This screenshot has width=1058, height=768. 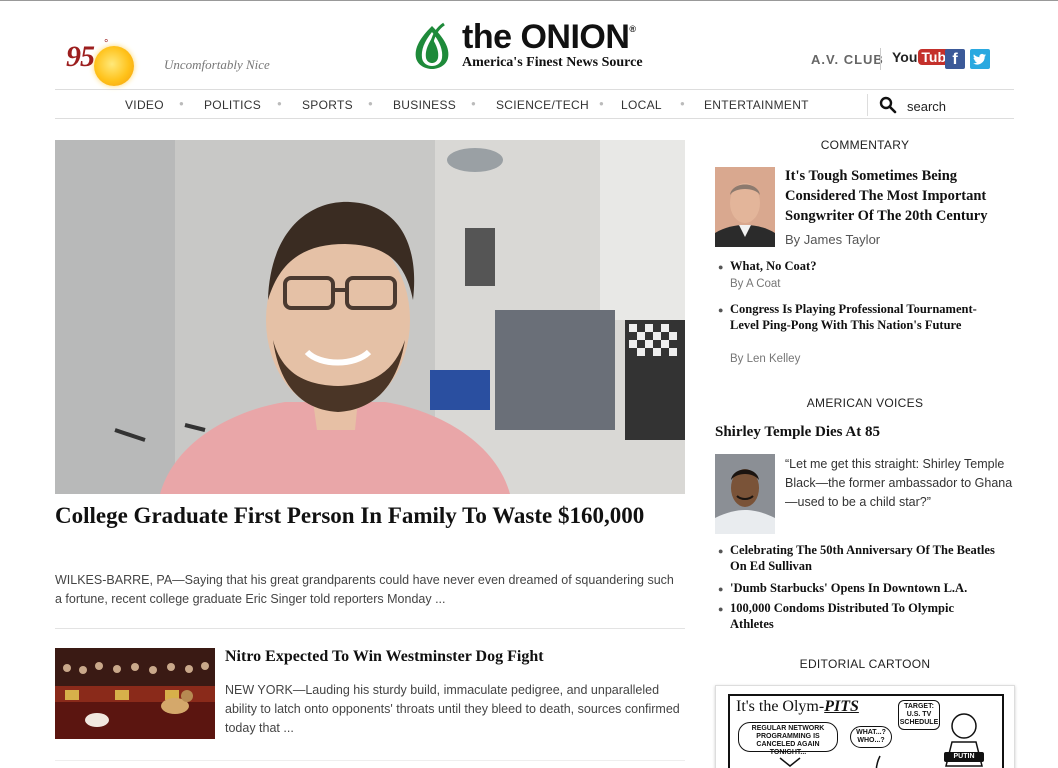 I want to click on weather-description: Uncomfortably Nice, so click(x=217, y=64).